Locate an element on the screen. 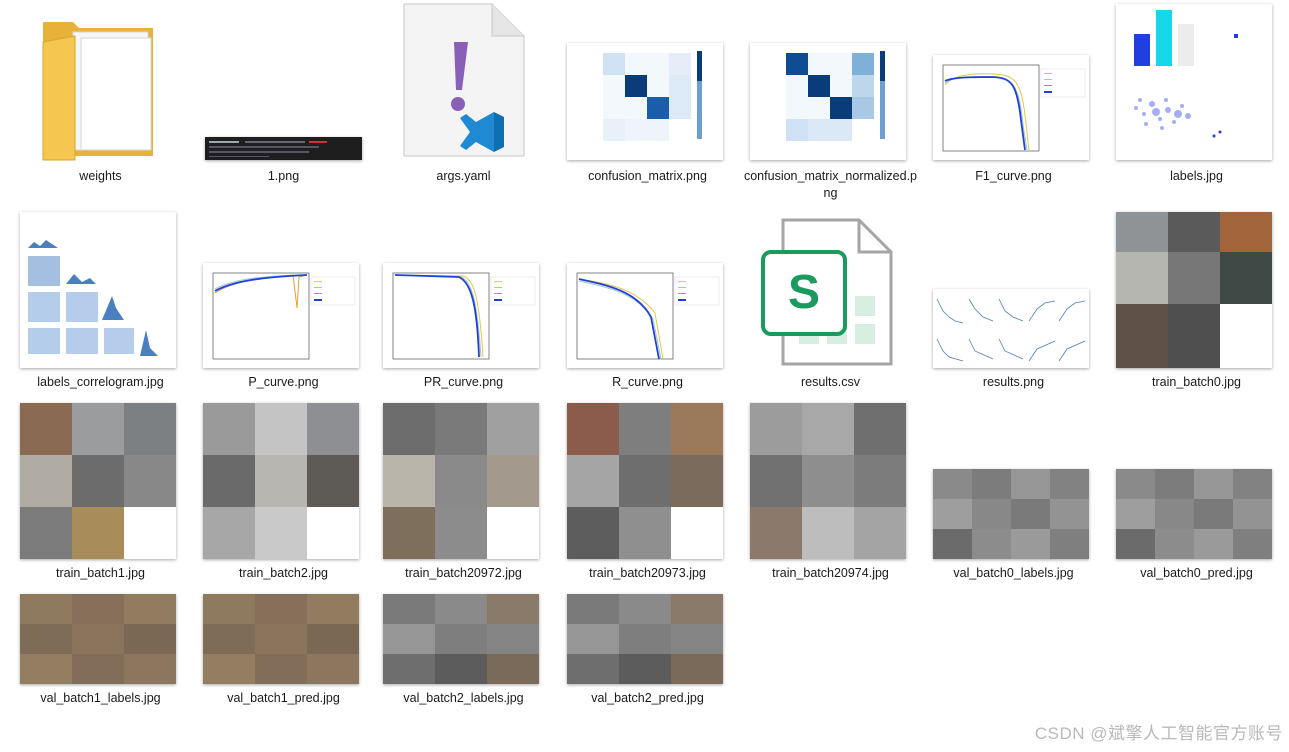  file-name: weights is located at coordinates (100, 176).